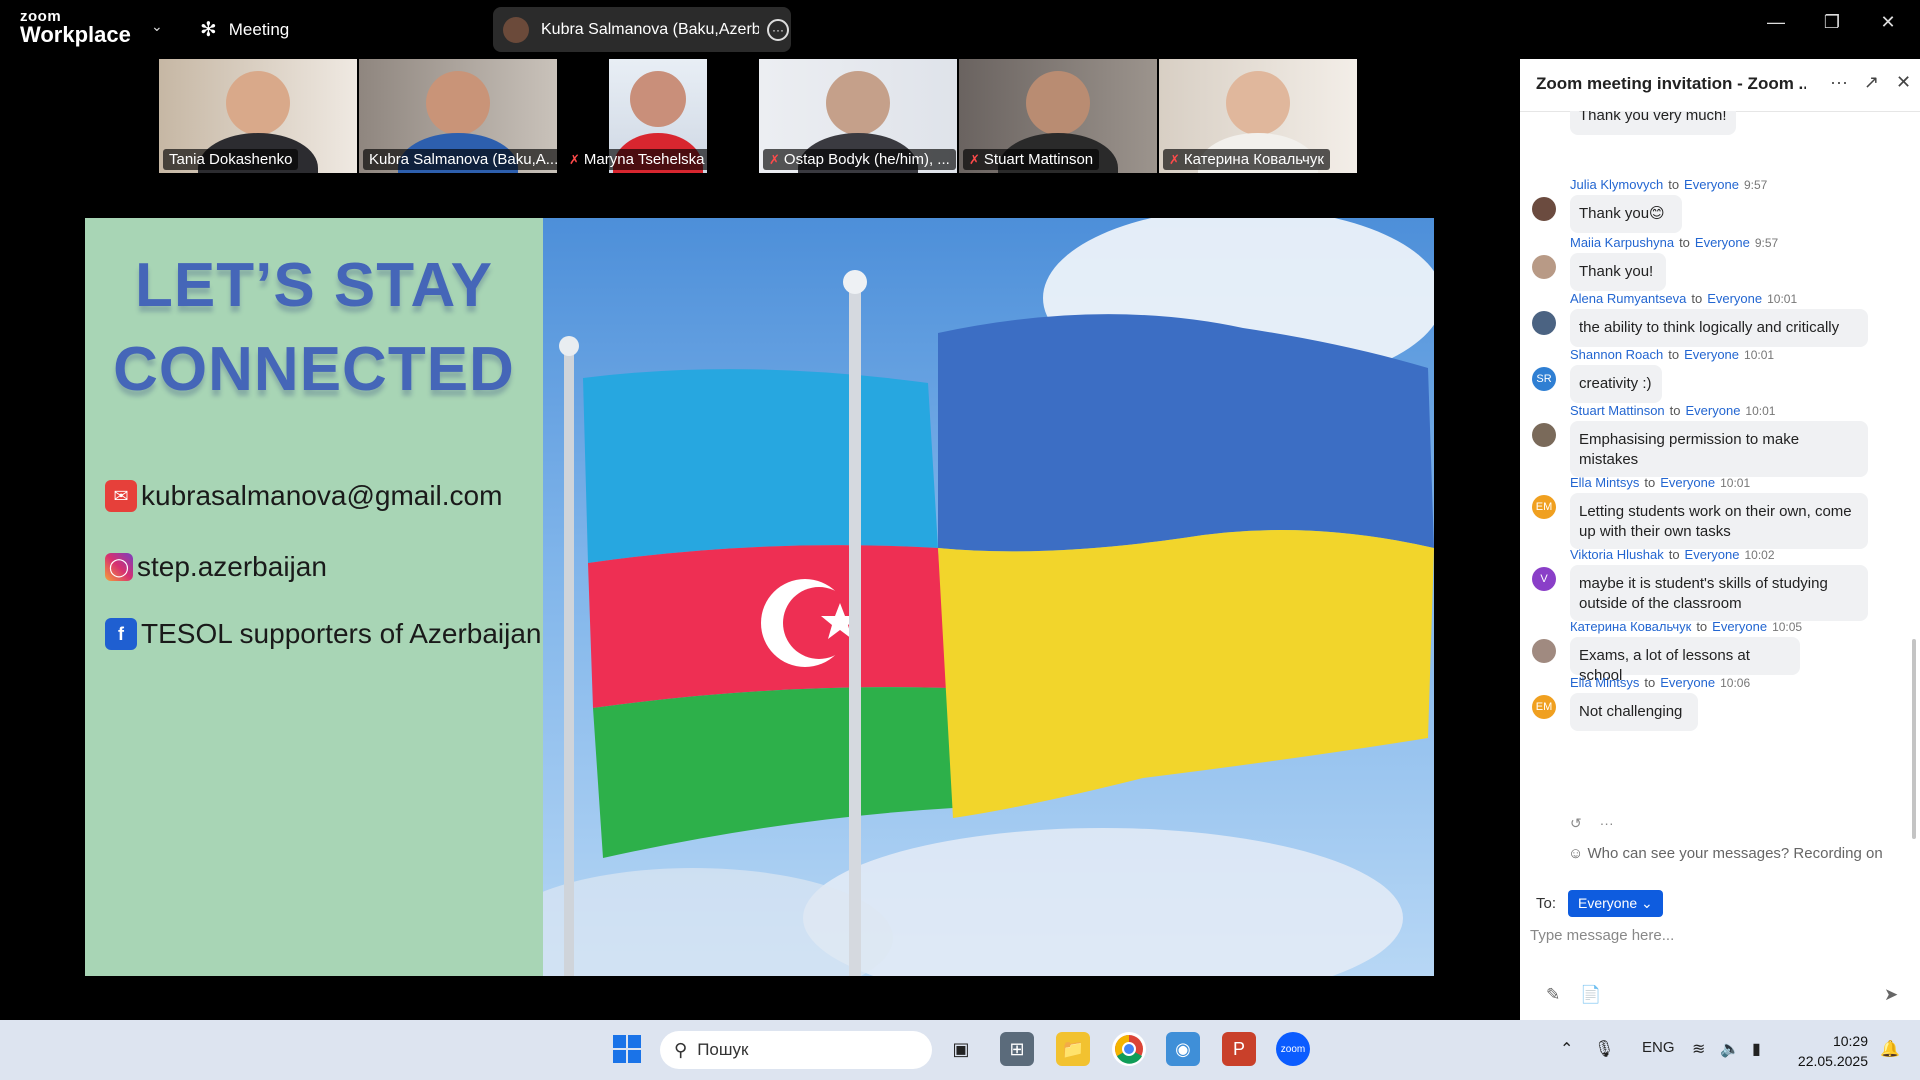 The width and height of the screenshot is (1920, 1080). I want to click on message-bubble: creativity :), so click(1616, 384).